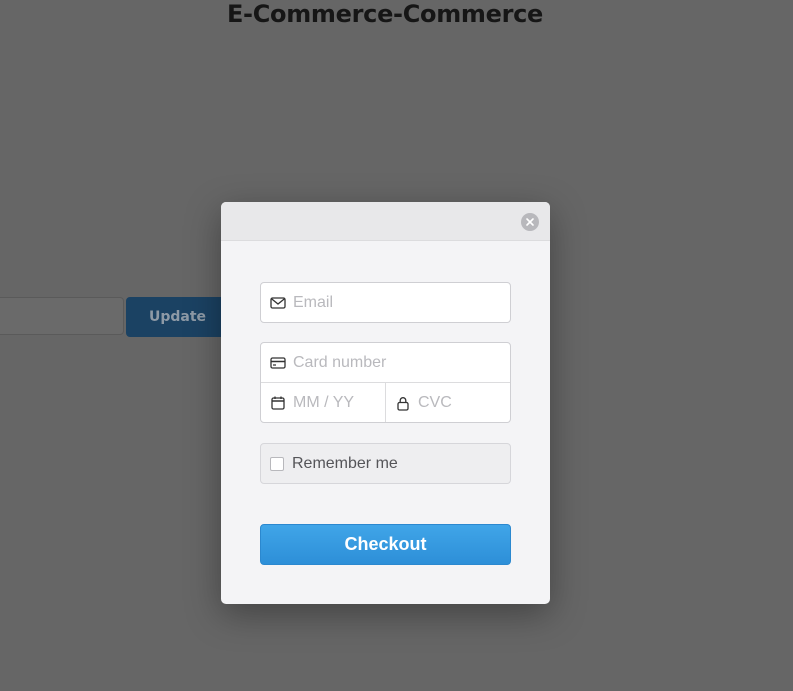  Describe the element at coordinates (403, 403) in the screenshot. I see `lock-icon` at that location.